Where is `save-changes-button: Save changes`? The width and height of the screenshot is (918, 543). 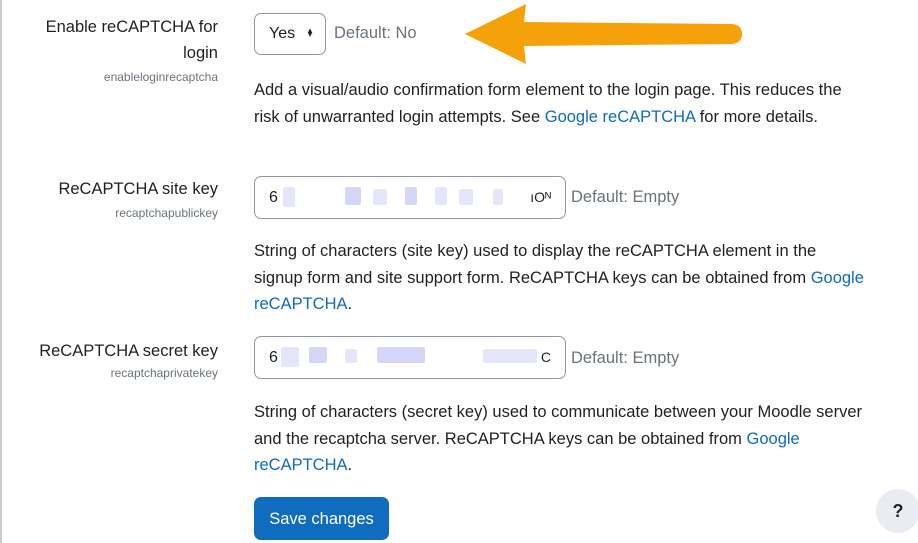
save-changes-button: Save changes is located at coordinates (321, 518).